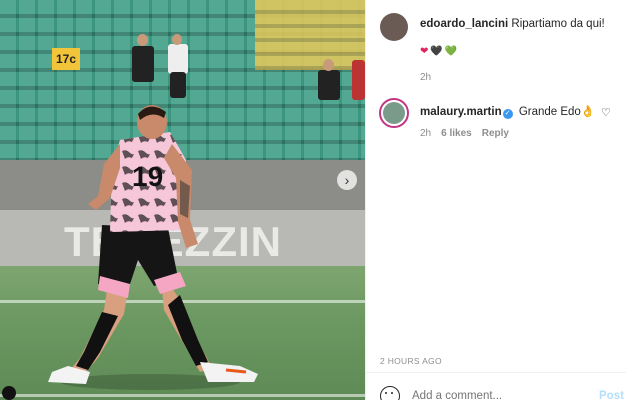 This screenshot has height=400, width=626. Describe the element at coordinates (497, 395) in the screenshot. I see `add-comment-input` at that location.